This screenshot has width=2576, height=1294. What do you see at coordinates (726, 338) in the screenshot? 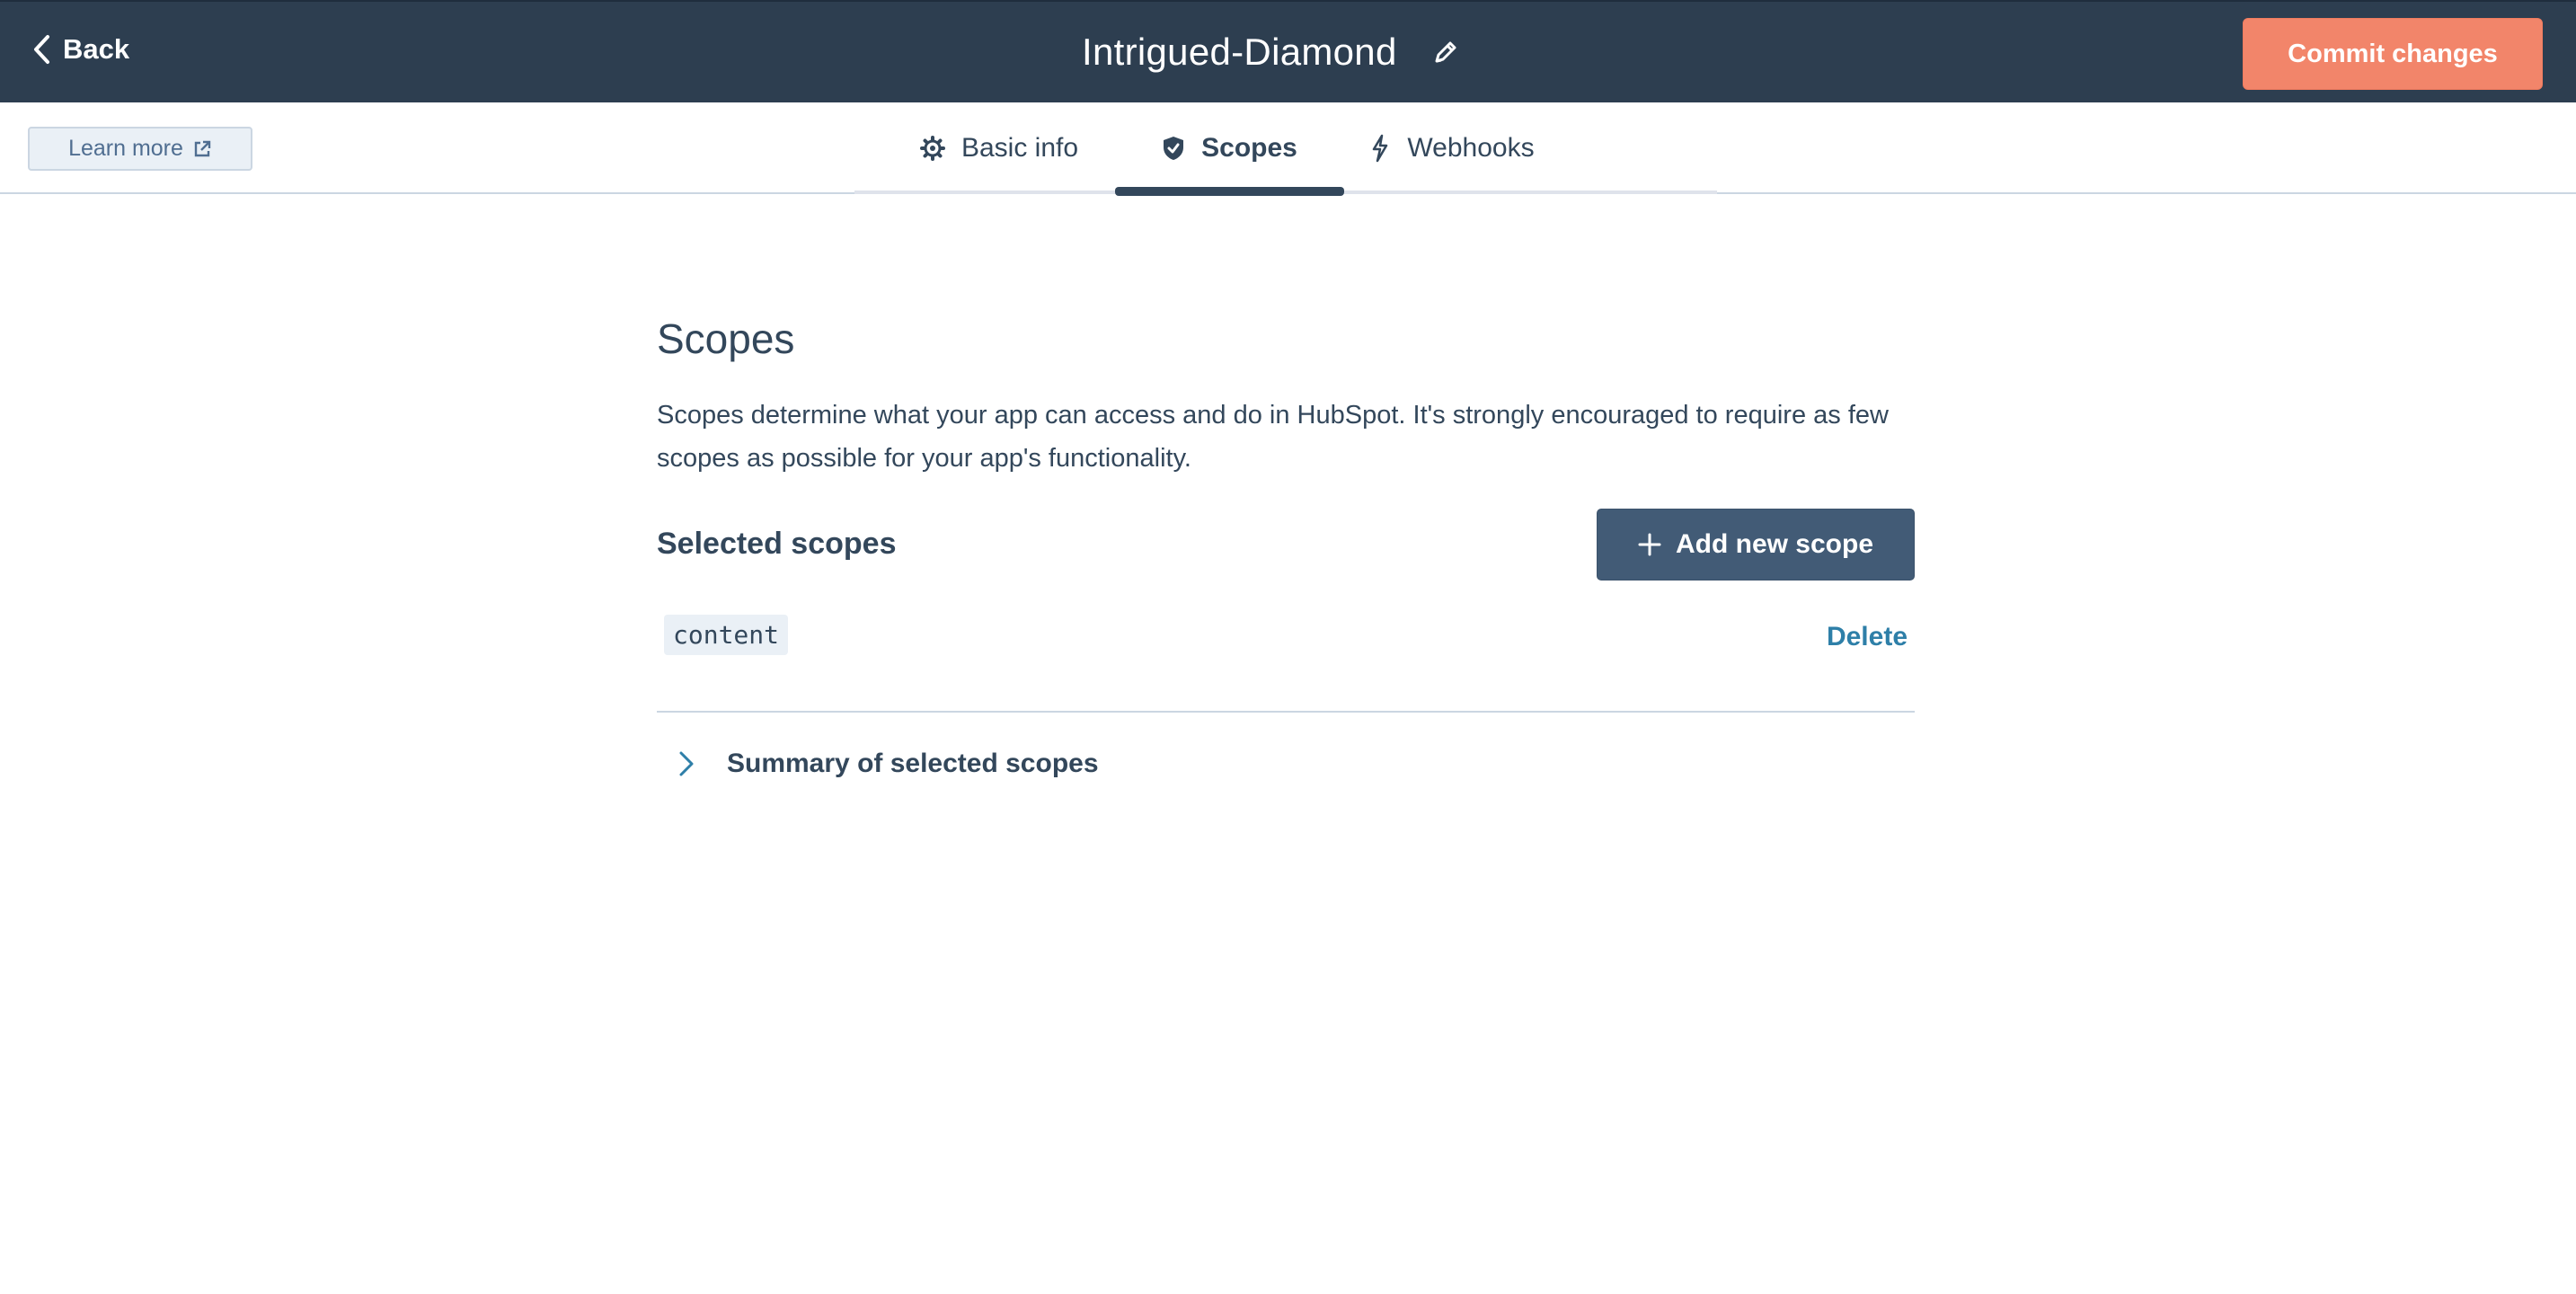
I see `page-title: Scopes` at bounding box center [726, 338].